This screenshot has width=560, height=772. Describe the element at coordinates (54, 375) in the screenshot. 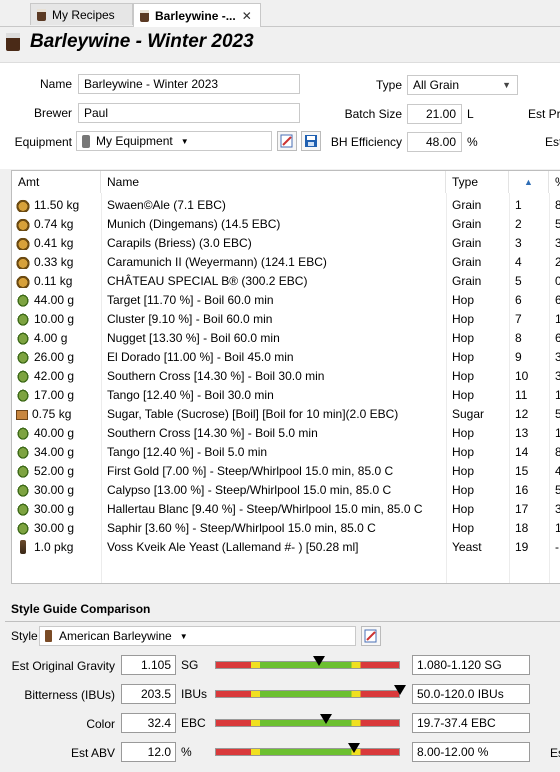

I see `amount-value: 42.00 g` at that location.